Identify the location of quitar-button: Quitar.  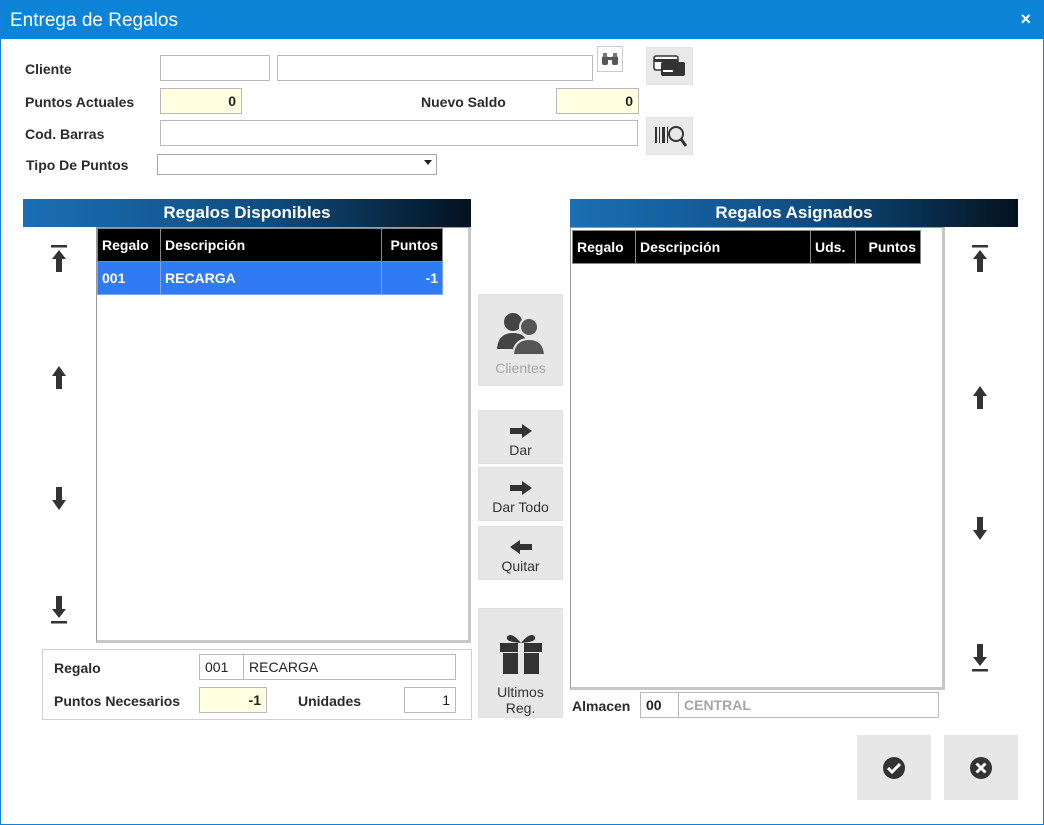
(520, 553).